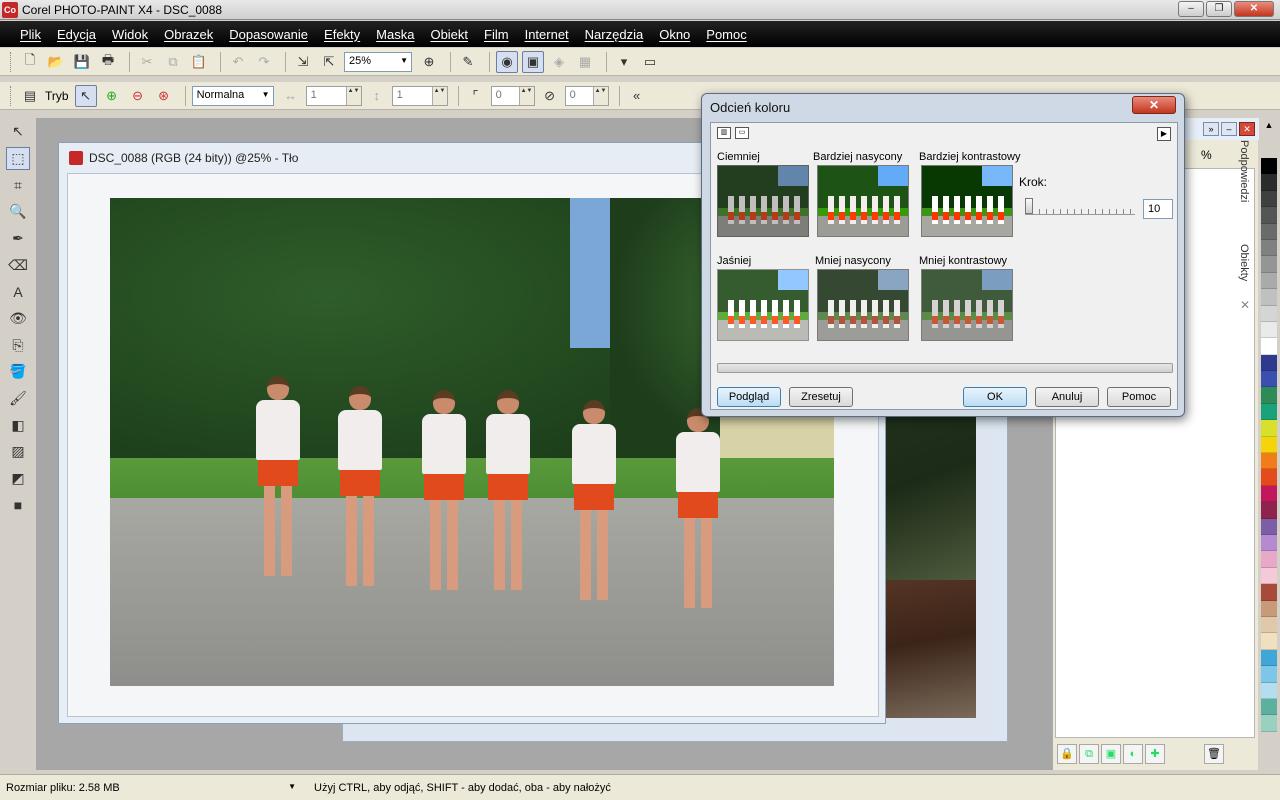  Describe the element at coordinates (18, 372) in the screenshot. I see `fill-tool-icon: 🪣` at that location.